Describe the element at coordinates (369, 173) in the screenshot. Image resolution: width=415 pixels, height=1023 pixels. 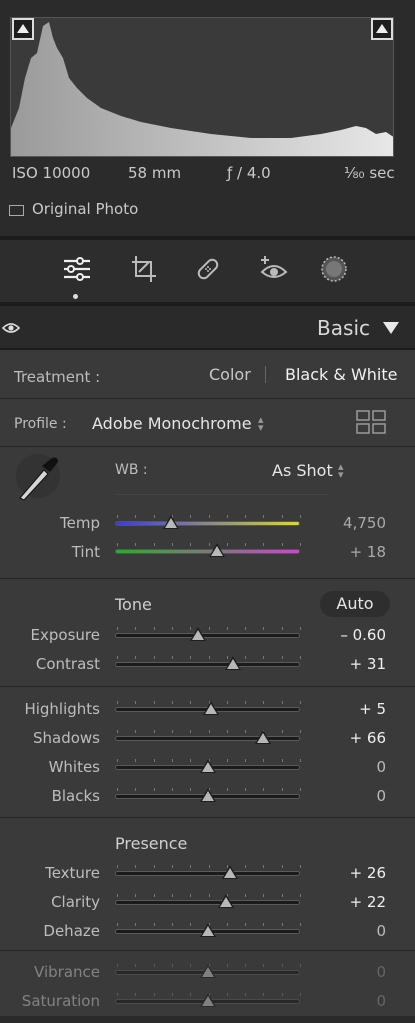
I see `shutter-readout: ⅟₈₀ sec` at that location.